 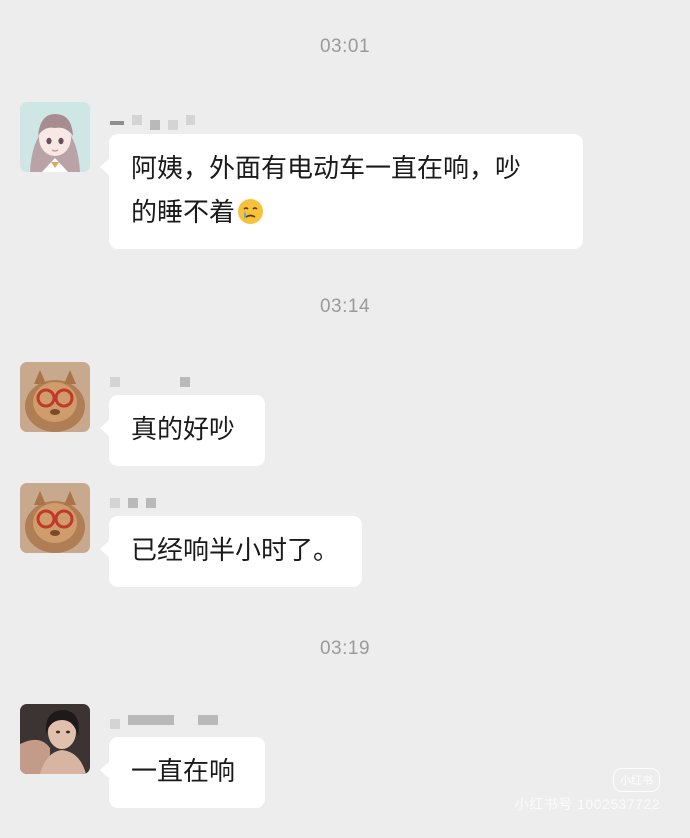 I want to click on anime-girl-avatar-icon, so click(x=55, y=137).